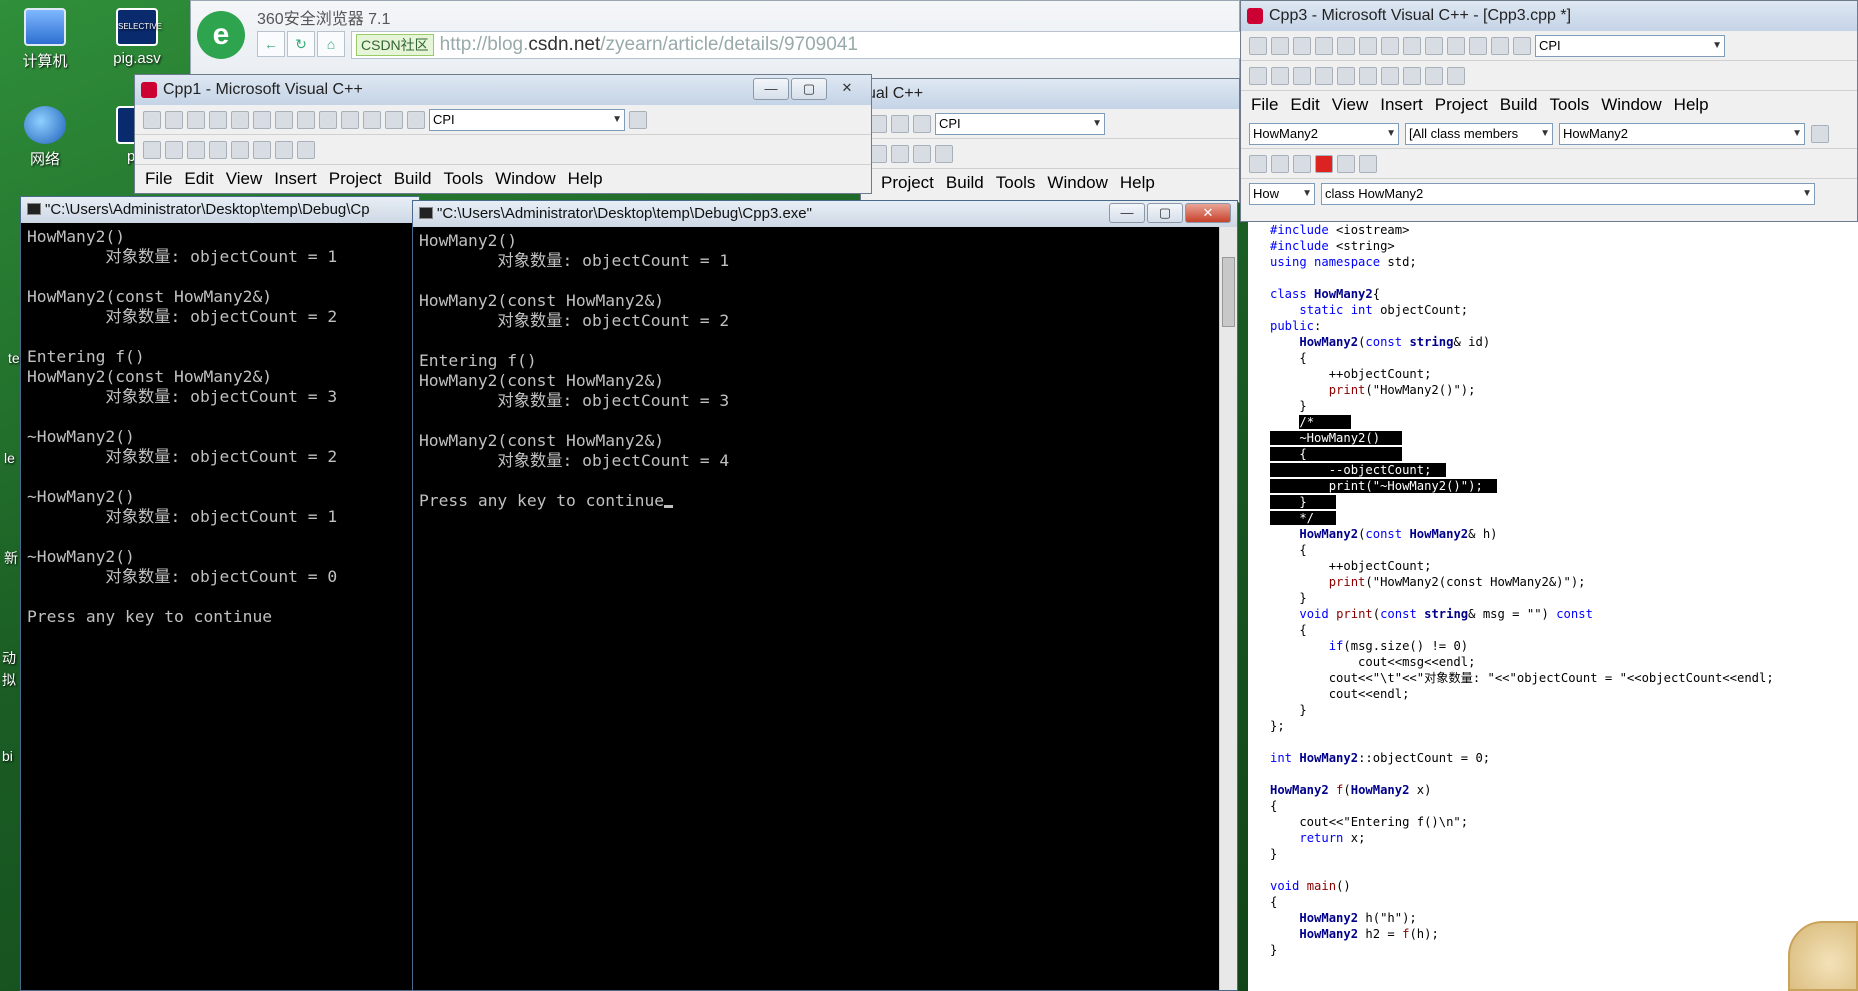  I want to click on close-button: ✕, so click(847, 89).